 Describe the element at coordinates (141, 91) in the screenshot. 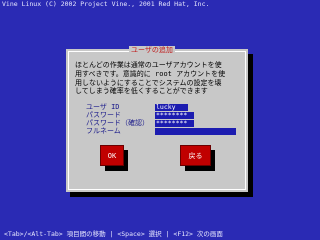

I see `description-line: してしまう確率を低くすることができます` at that location.